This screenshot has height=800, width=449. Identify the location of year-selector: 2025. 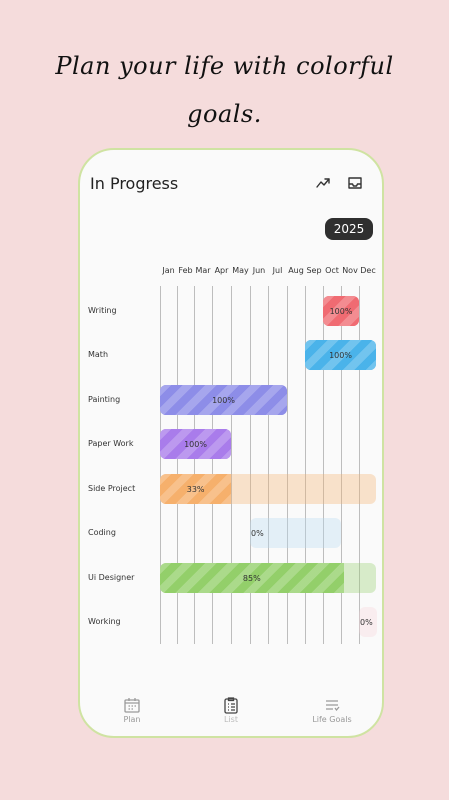
(349, 229).